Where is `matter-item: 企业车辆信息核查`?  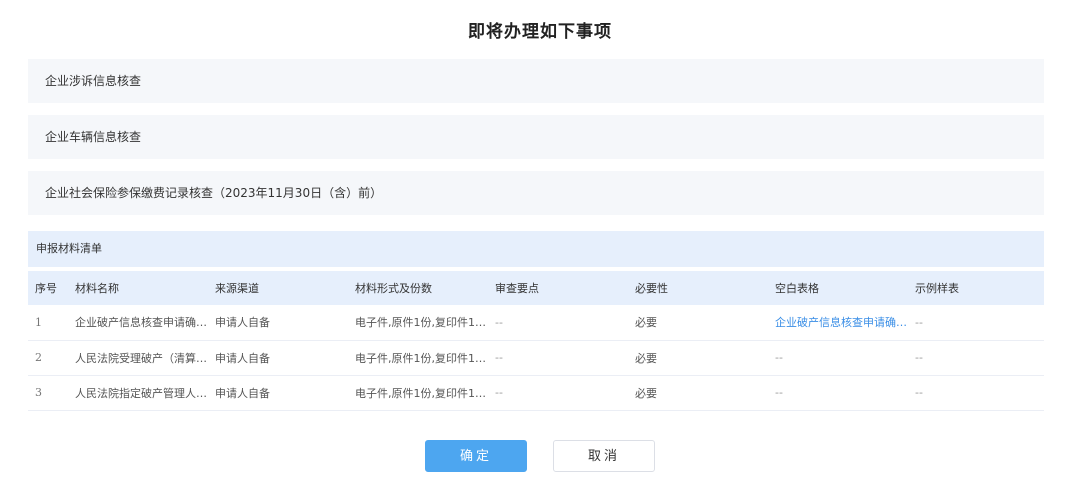 matter-item: 企业车辆信息核查 is located at coordinates (536, 137).